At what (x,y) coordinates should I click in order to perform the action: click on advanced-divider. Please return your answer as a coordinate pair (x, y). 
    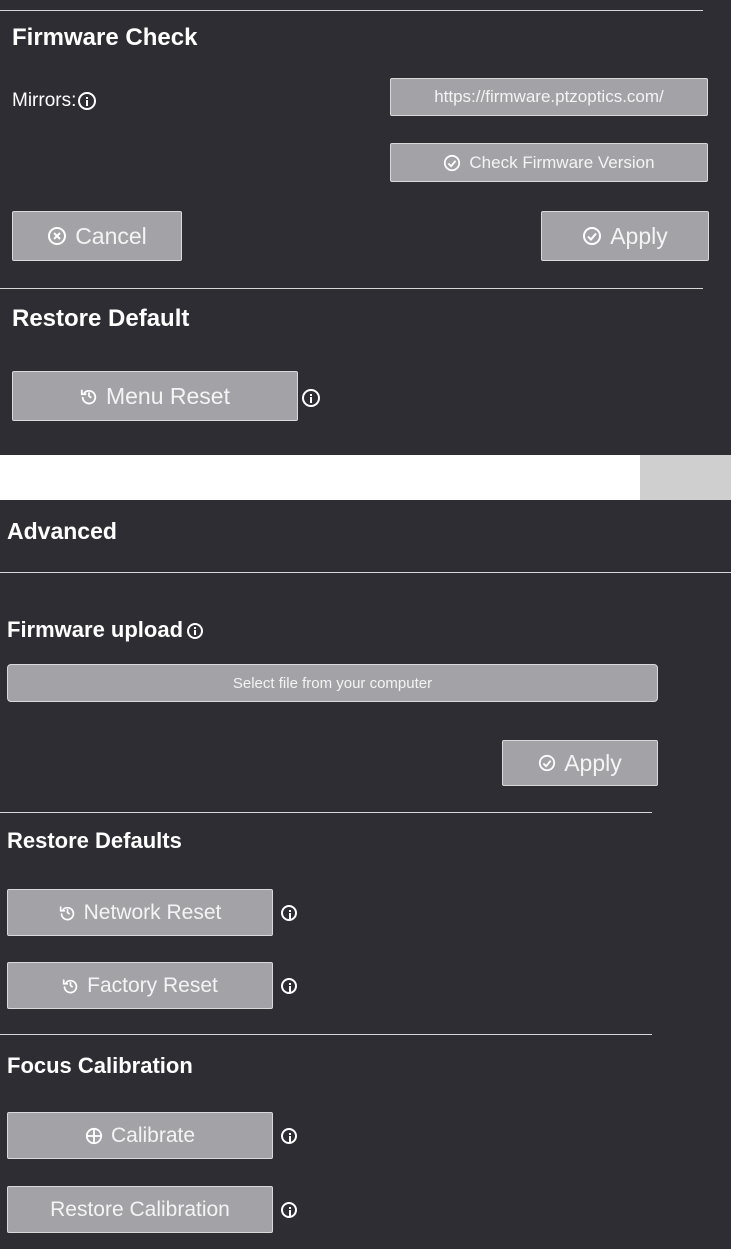
    Looking at the image, I should click on (365, 572).